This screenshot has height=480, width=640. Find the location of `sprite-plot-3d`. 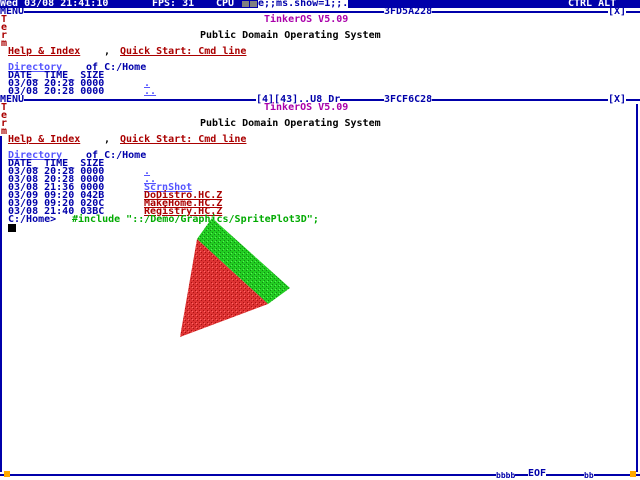

sprite-plot-3d is located at coordinates (235, 277).